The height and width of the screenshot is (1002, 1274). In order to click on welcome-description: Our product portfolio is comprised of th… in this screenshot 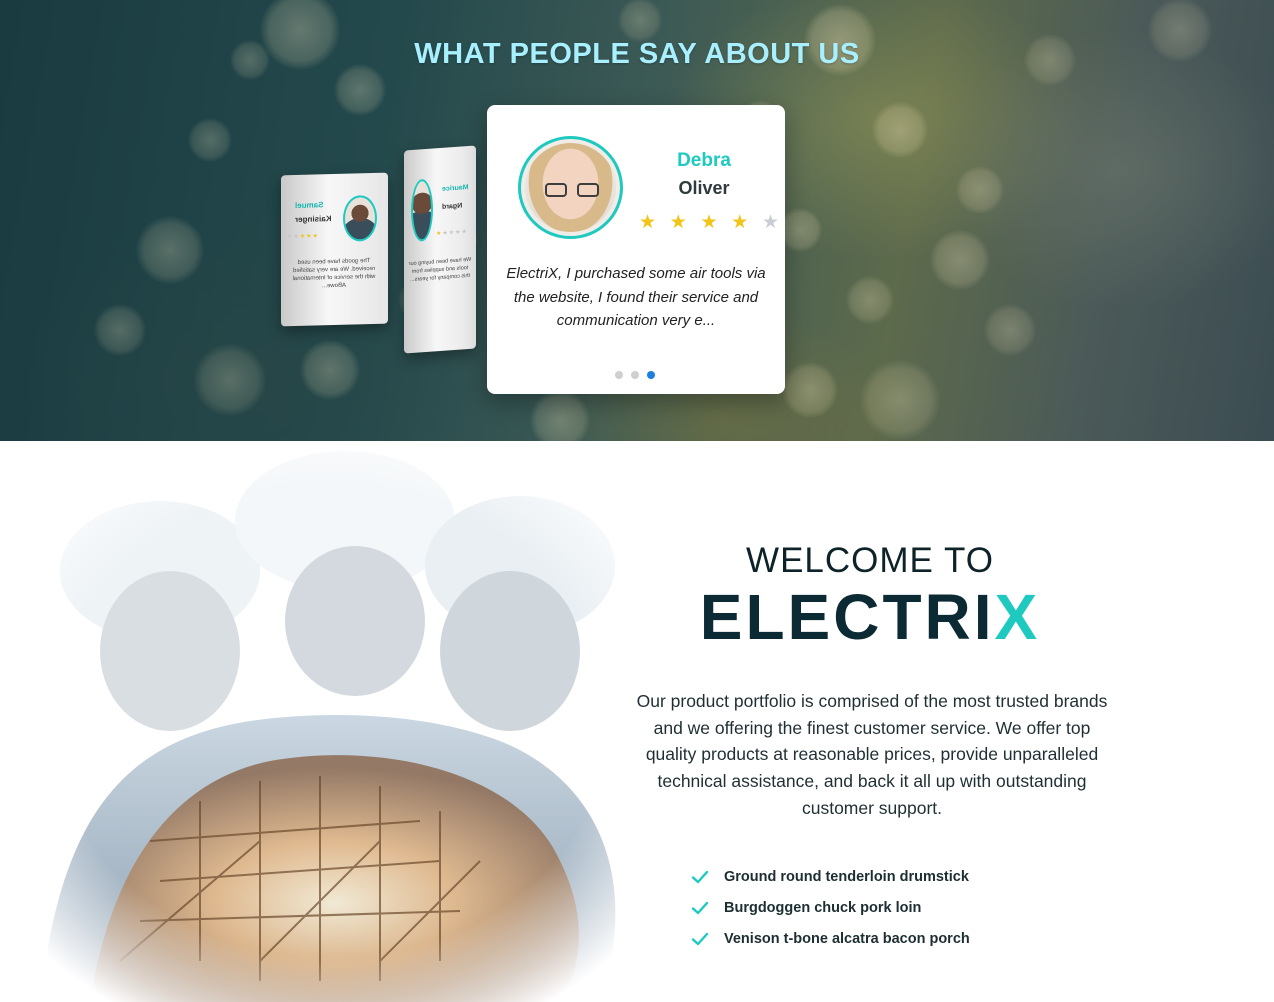, I will do `click(872, 754)`.